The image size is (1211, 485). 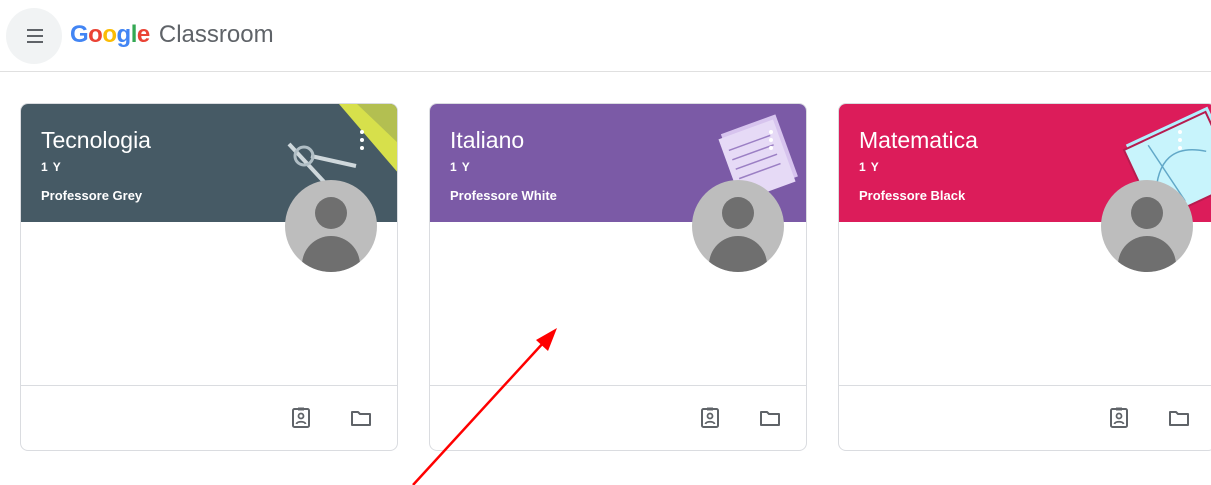 I want to click on compass-leg, so click(x=333, y=161).